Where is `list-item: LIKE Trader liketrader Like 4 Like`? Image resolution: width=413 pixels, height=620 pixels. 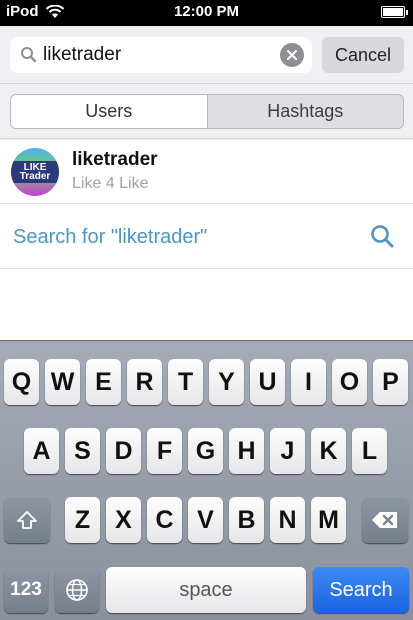 list-item: LIKE Trader liketrader Like 4 Like is located at coordinates (206, 172).